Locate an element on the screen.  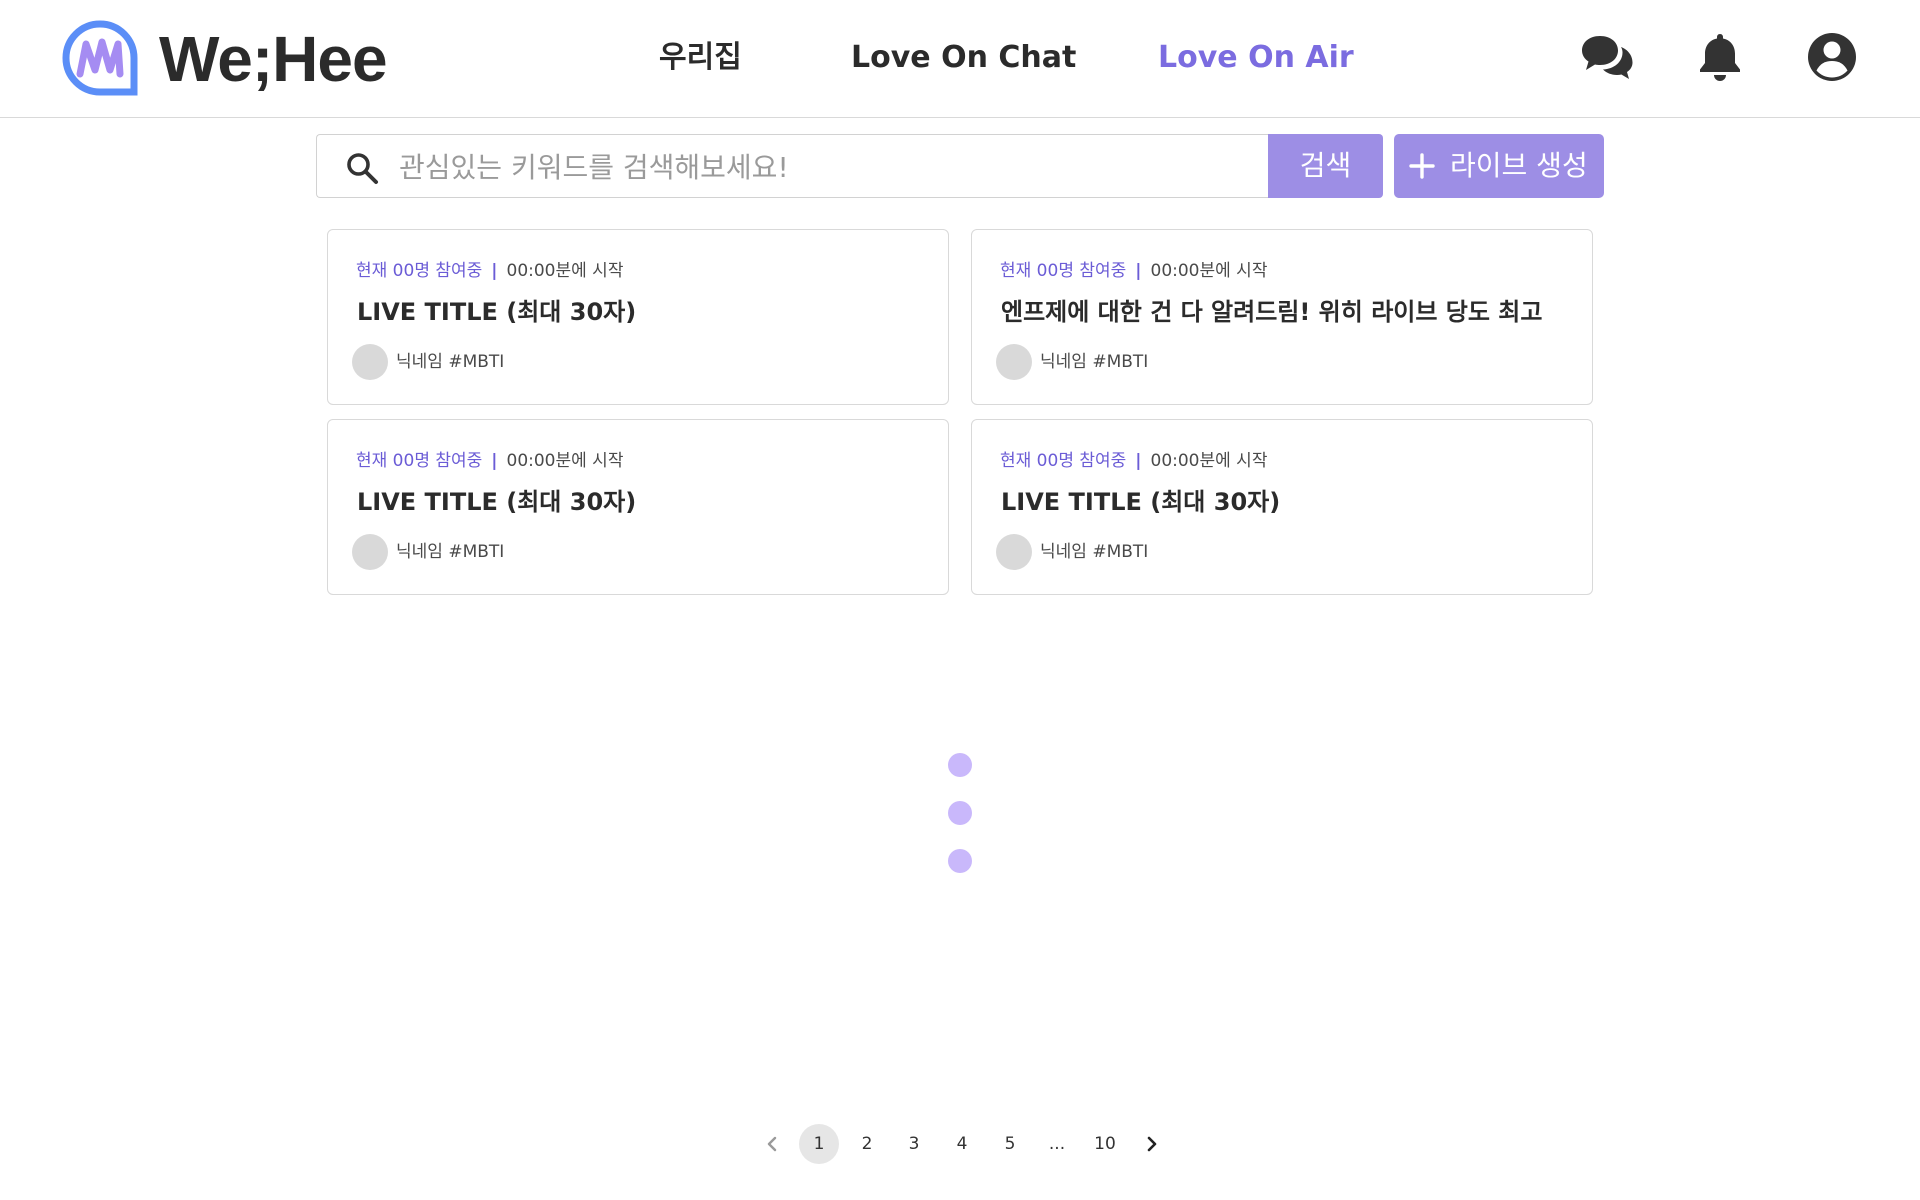
page-number: 2 is located at coordinates (867, 1144).